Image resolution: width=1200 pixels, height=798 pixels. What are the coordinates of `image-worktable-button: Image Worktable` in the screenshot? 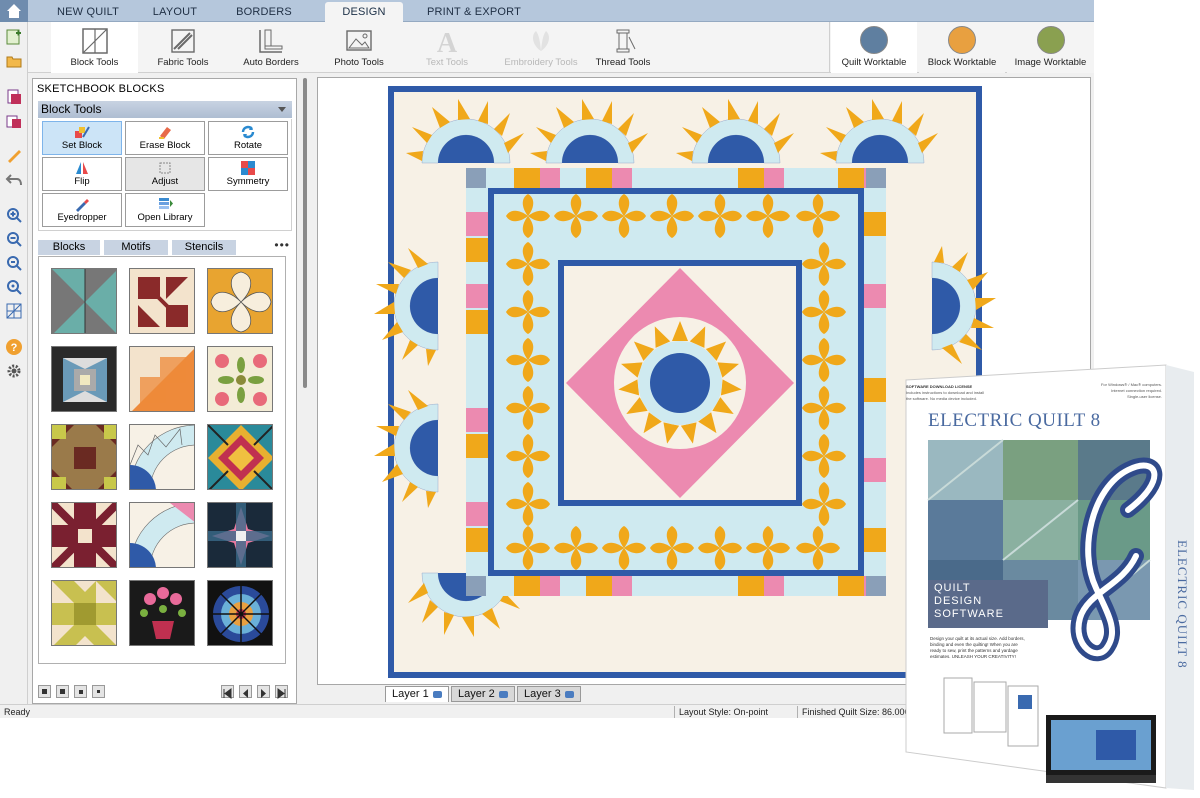 It's located at (1050, 47).